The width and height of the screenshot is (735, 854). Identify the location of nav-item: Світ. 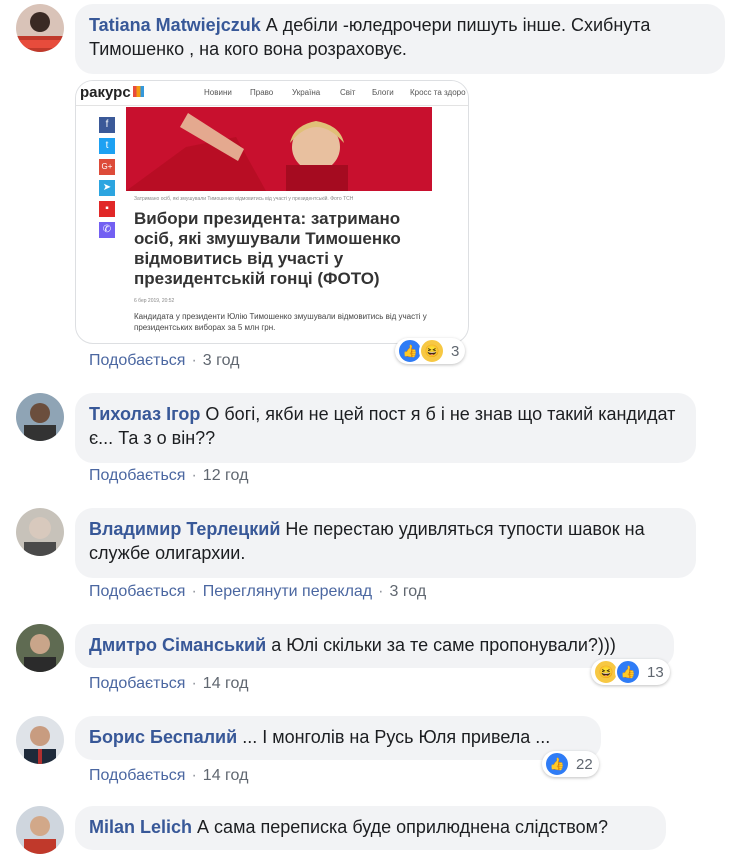
(348, 92).